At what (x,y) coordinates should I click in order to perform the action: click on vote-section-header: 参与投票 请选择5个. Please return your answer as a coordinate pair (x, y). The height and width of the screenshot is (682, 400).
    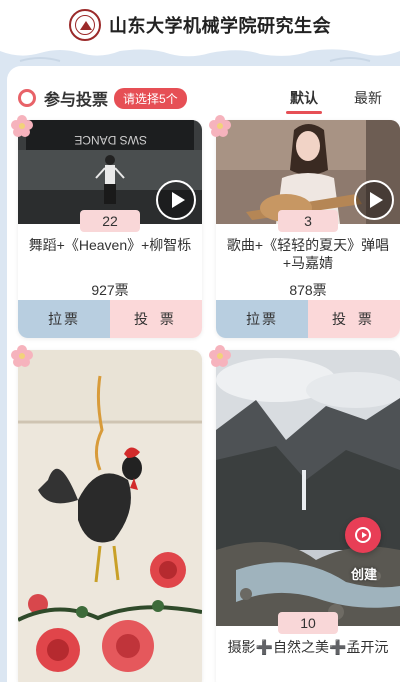
    Looking at the image, I should click on (102, 98).